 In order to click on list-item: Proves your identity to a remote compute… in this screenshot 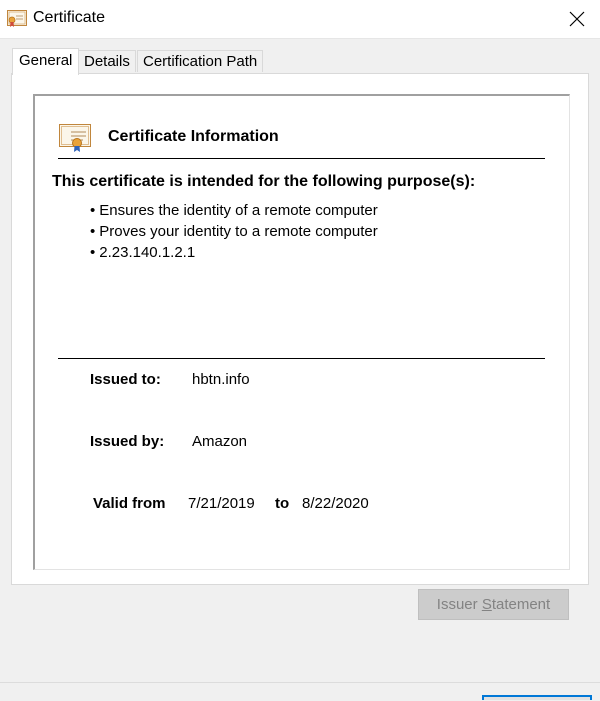, I will do `click(234, 231)`.